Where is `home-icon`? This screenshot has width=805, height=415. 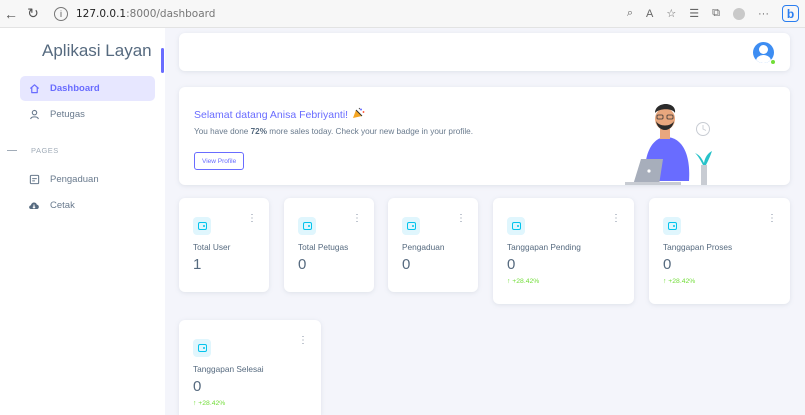 home-icon is located at coordinates (34, 89).